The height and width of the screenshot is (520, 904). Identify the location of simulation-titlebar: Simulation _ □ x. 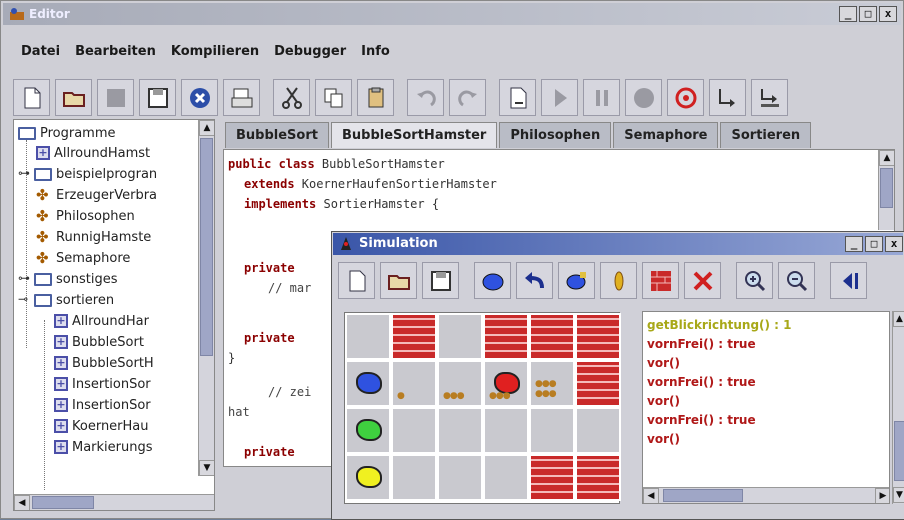
(618, 244).